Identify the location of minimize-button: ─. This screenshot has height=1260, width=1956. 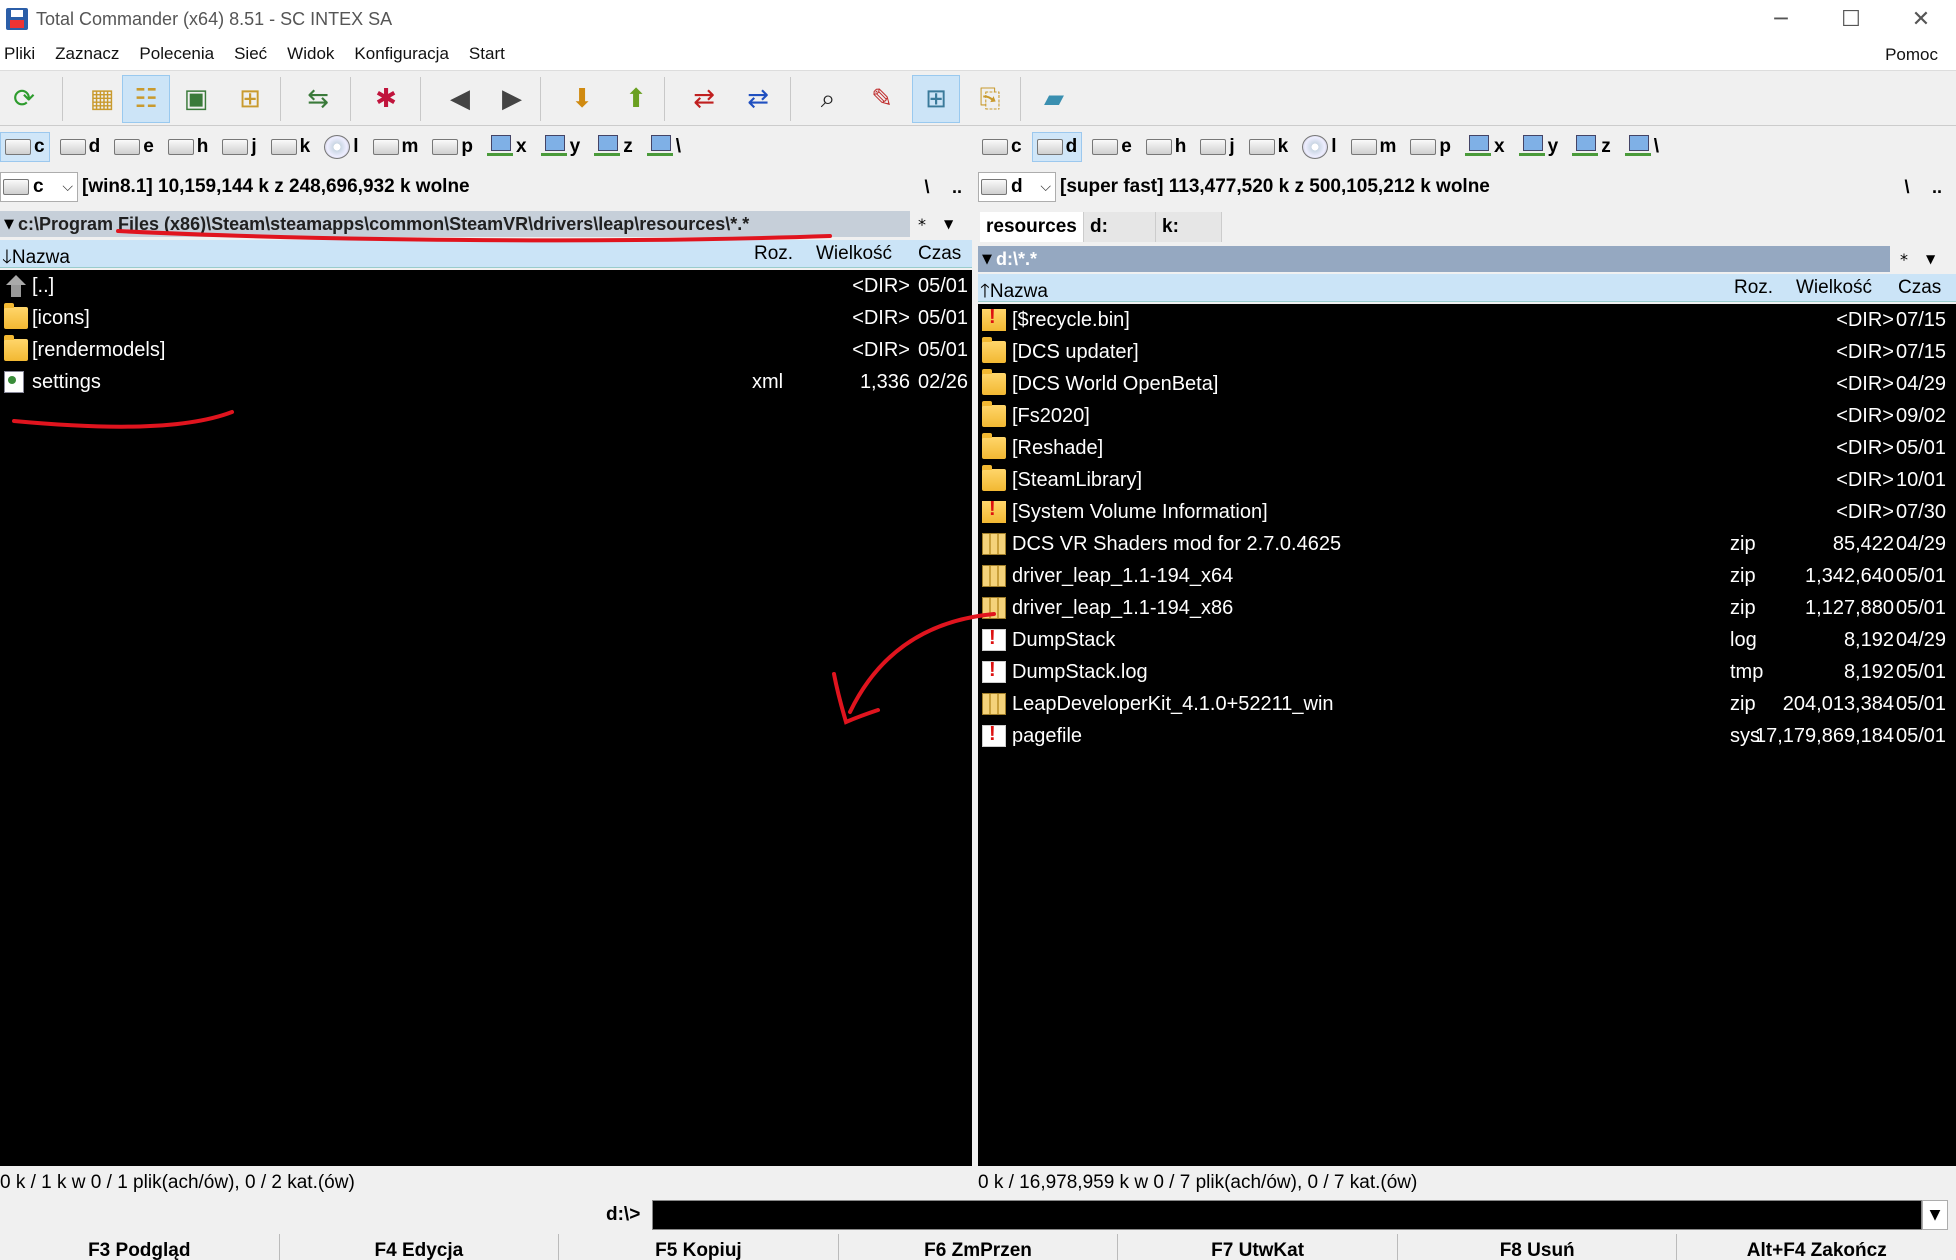
(1781, 19).